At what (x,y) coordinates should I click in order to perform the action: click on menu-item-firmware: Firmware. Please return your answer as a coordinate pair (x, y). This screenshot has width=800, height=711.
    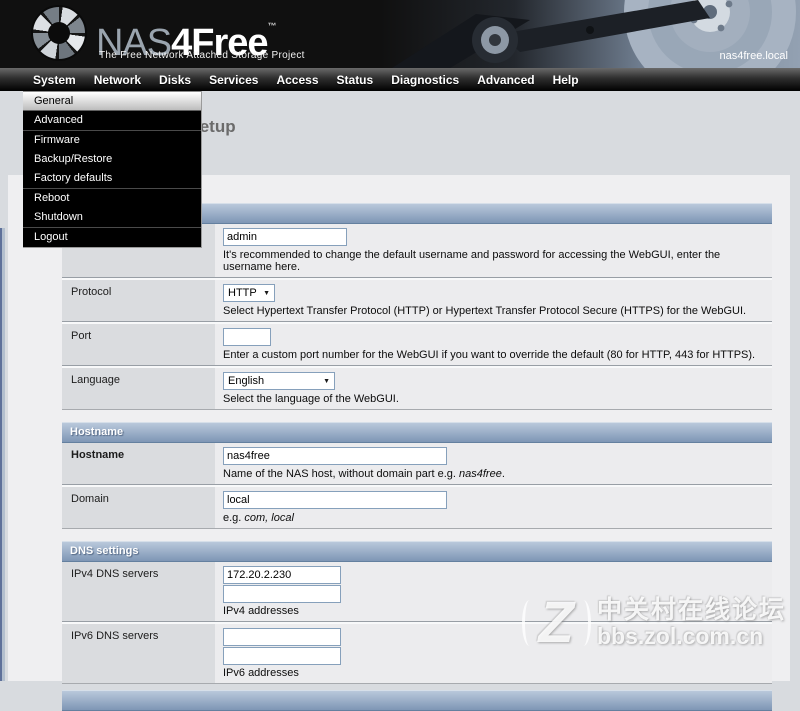
    Looking at the image, I should click on (112, 140).